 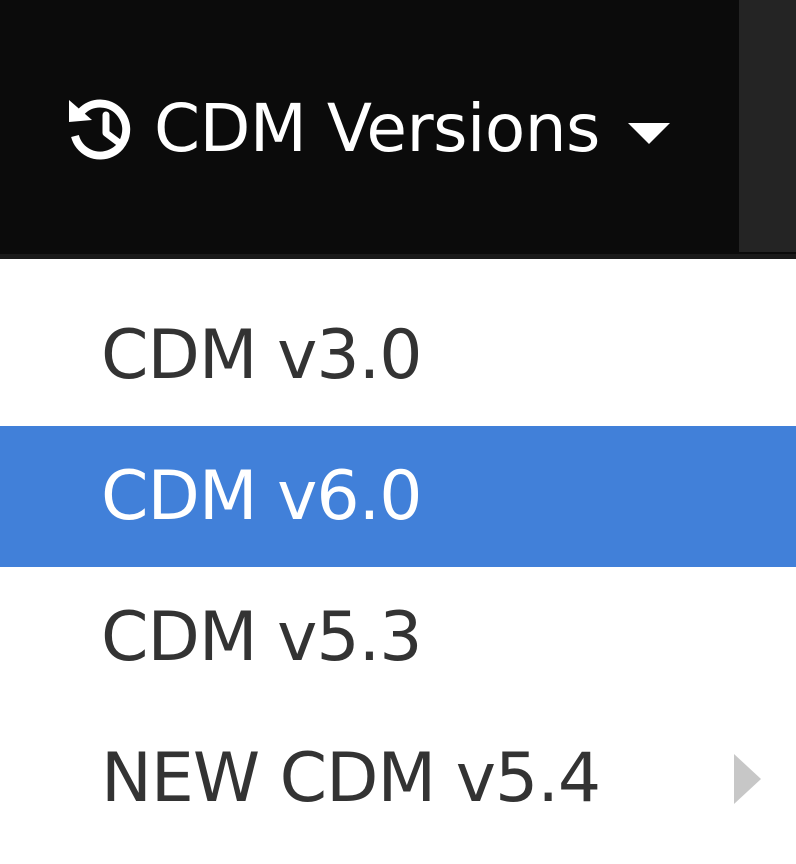 I want to click on caret-down-icon, so click(x=648, y=133).